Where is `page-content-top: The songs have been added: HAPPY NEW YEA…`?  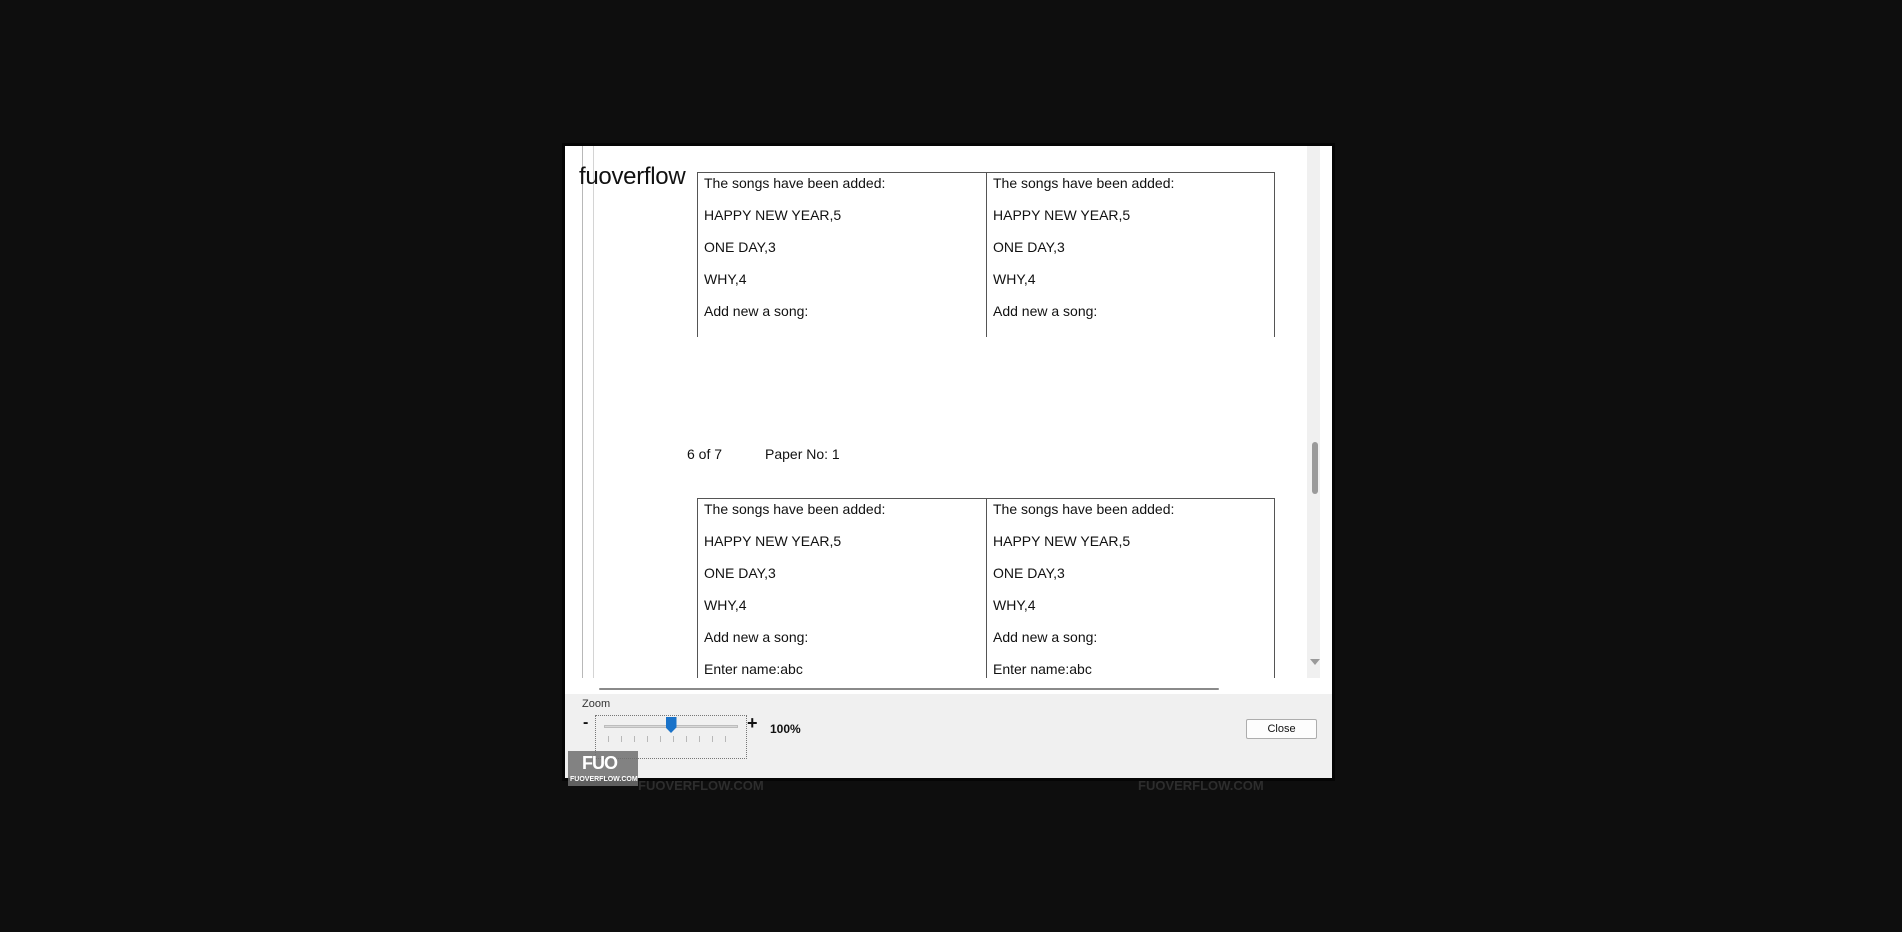
page-content-top: The songs have been added: HAPPY NEW YEA… is located at coordinates (986, 254).